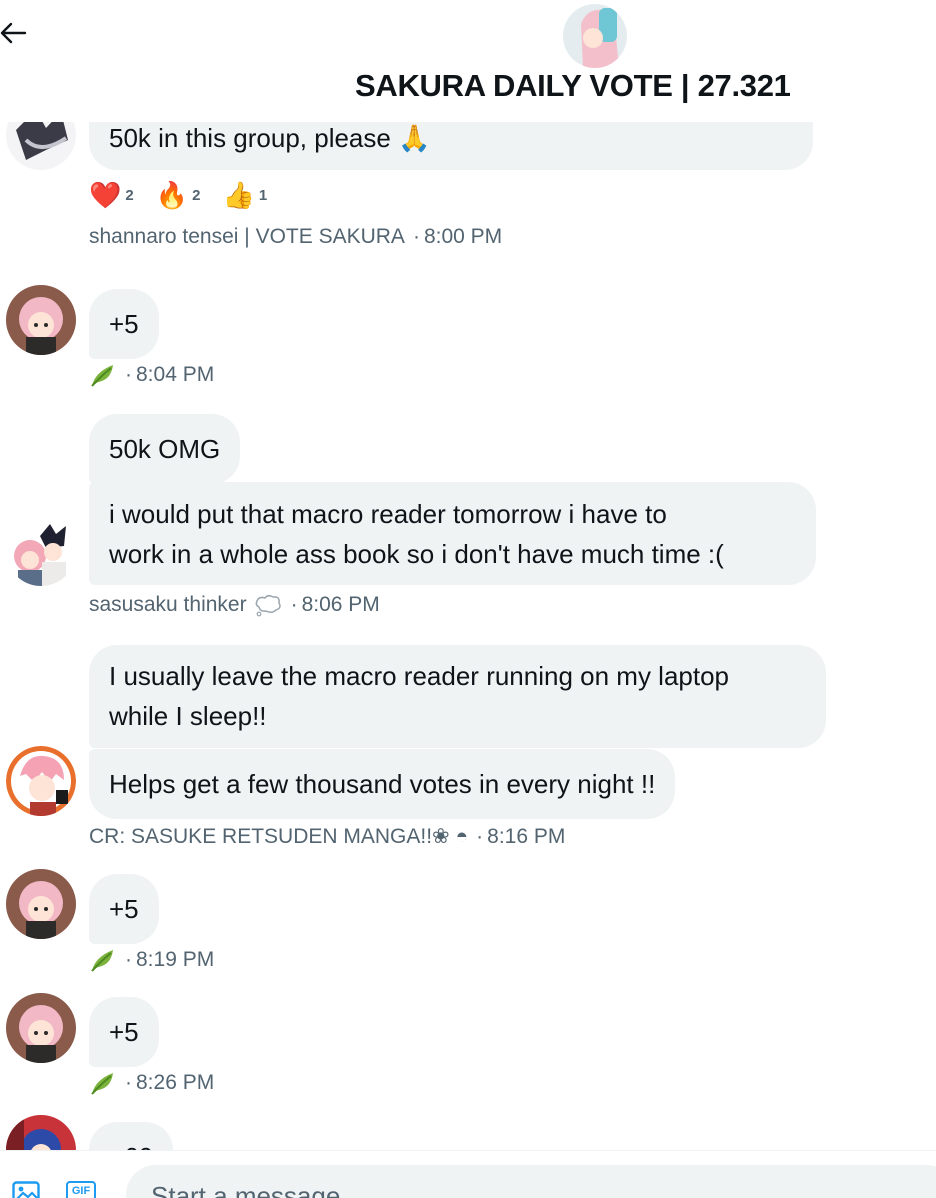 This screenshot has height=1198, width=936. I want to click on message-text: 50k OMG, so click(165, 449).